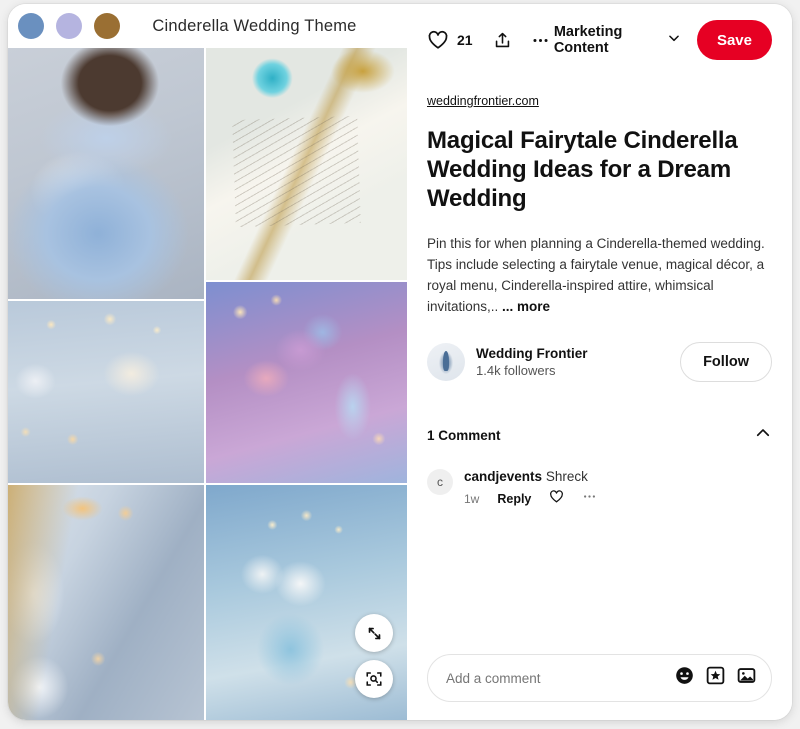 This screenshot has width=800, height=729. What do you see at coordinates (540, 40) in the screenshot?
I see `ellipsis-icon` at bounding box center [540, 40].